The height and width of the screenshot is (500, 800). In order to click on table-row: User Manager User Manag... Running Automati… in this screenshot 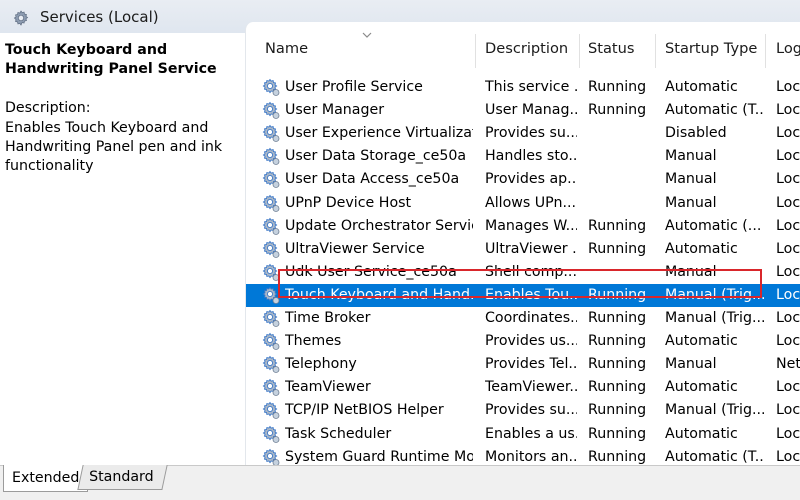, I will do `click(523, 110)`.